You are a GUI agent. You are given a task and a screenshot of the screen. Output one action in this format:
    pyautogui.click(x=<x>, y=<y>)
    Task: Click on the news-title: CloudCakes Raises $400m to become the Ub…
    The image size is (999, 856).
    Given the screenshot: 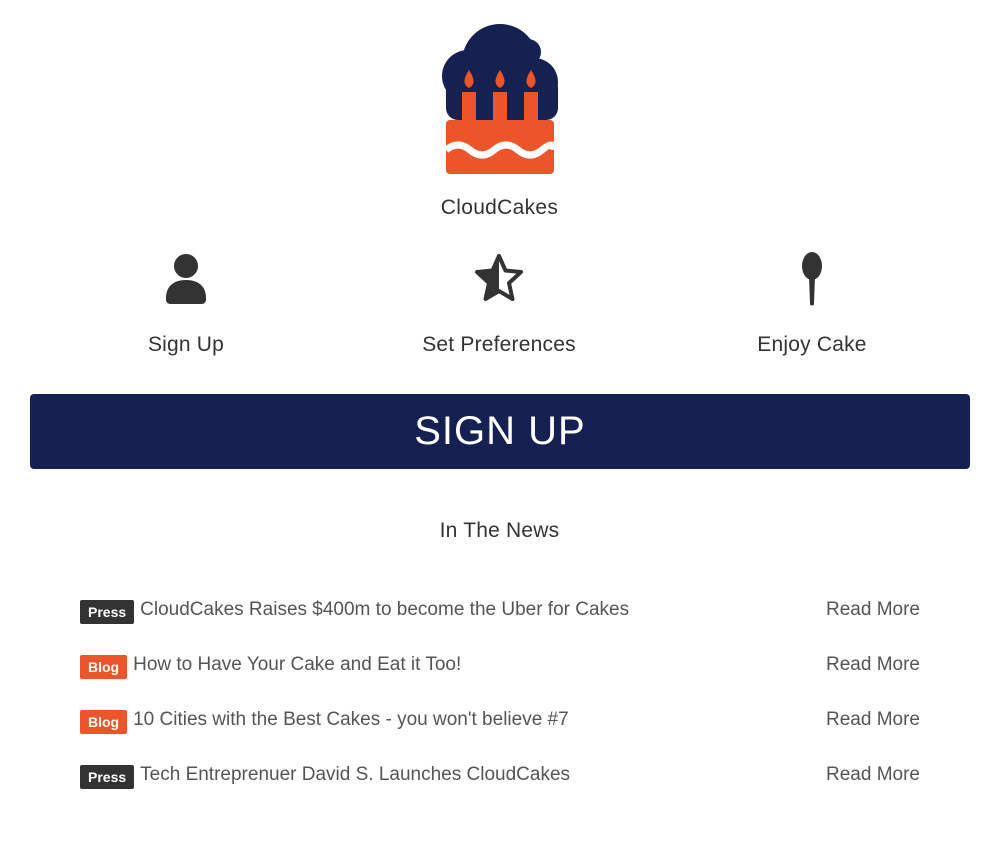 What is the action you would take?
    pyautogui.click(x=385, y=609)
    